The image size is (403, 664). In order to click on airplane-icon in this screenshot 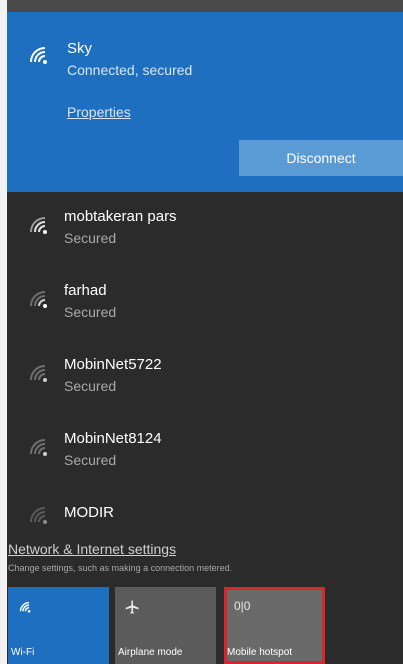, I will do `click(133, 608)`.